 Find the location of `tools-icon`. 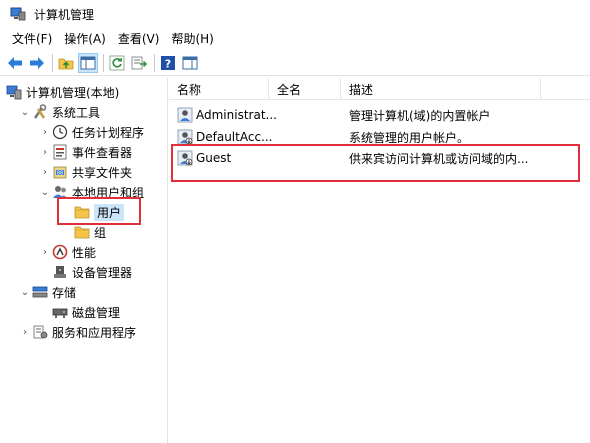

tools-icon is located at coordinates (40, 112).